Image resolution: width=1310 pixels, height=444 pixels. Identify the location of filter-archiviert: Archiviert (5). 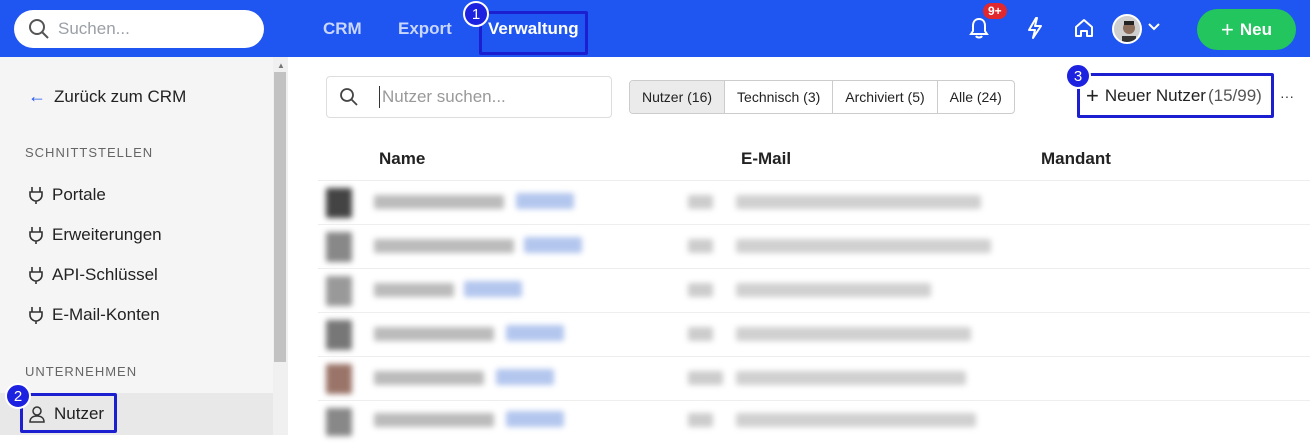
(885, 97).